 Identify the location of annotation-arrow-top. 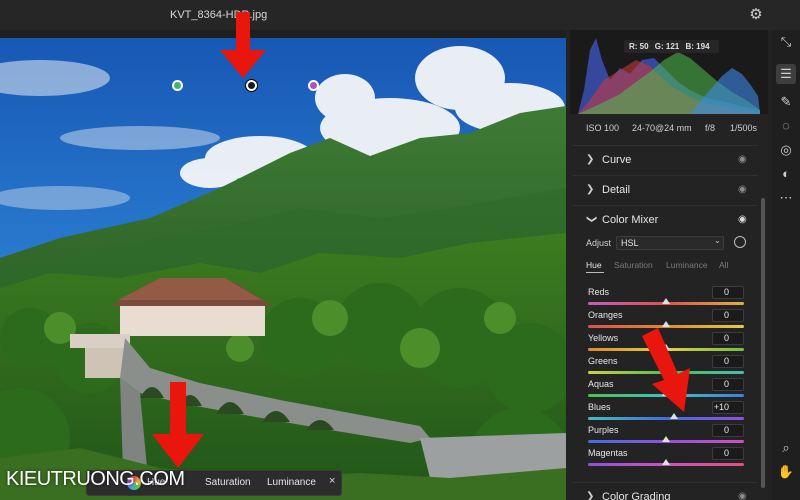
(243, 45).